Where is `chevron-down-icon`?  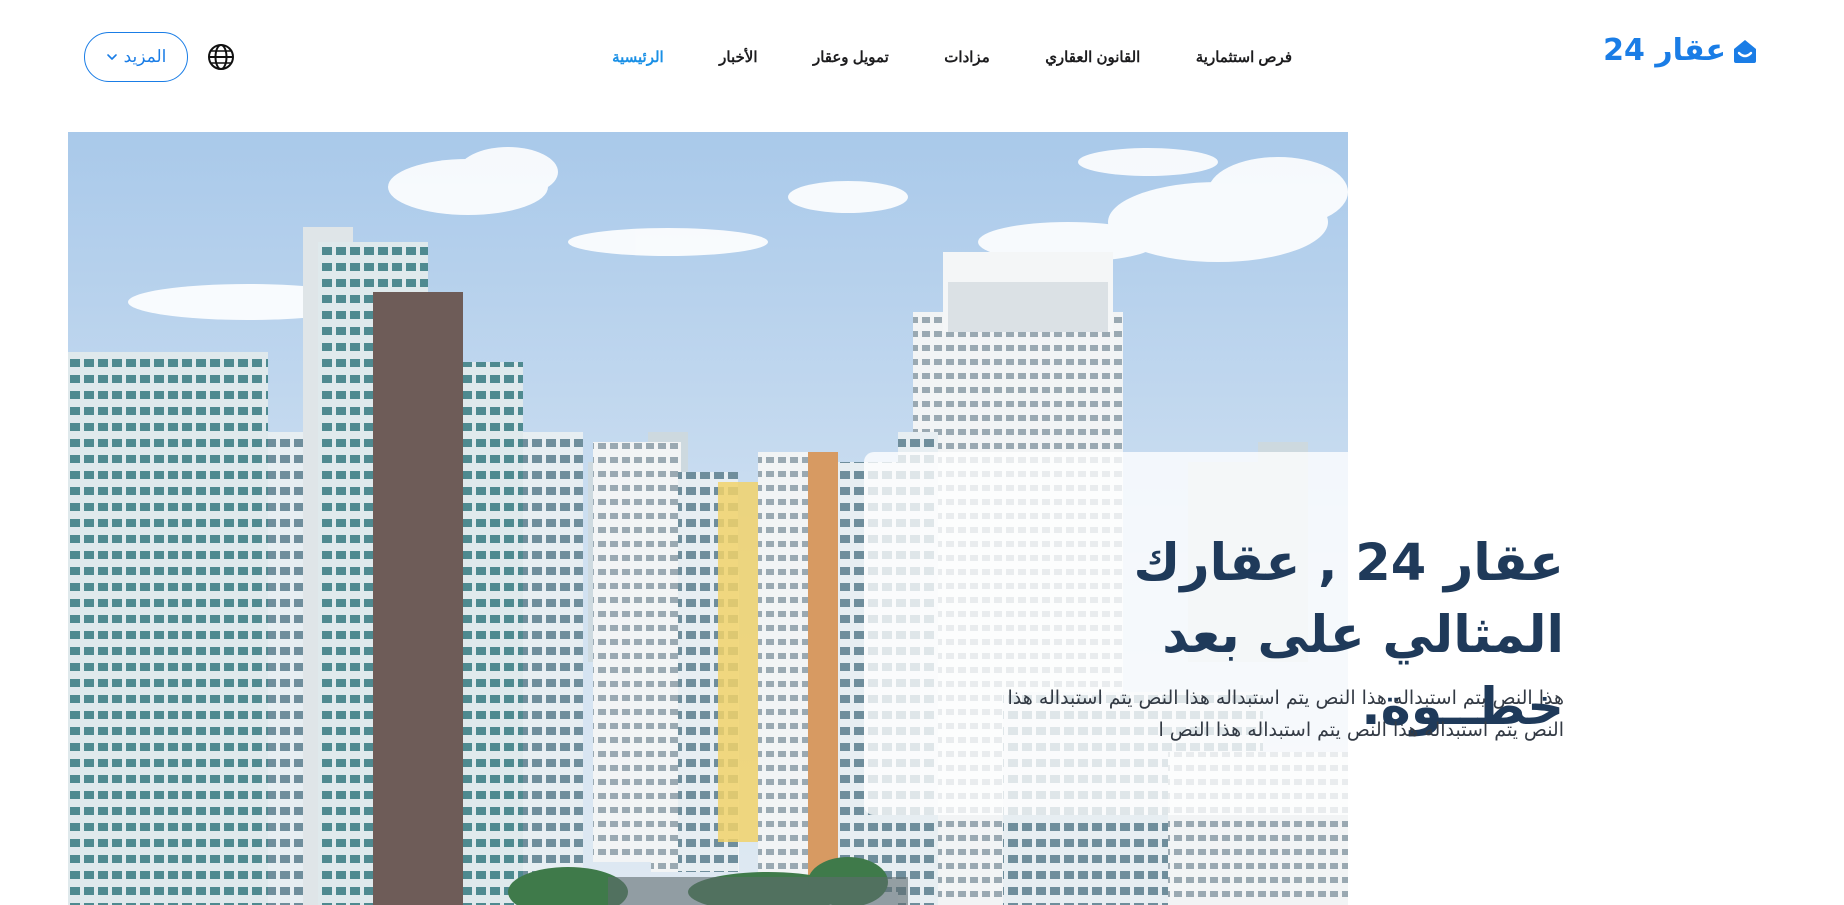
chevron-down-icon is located at coordinates (111, 57).